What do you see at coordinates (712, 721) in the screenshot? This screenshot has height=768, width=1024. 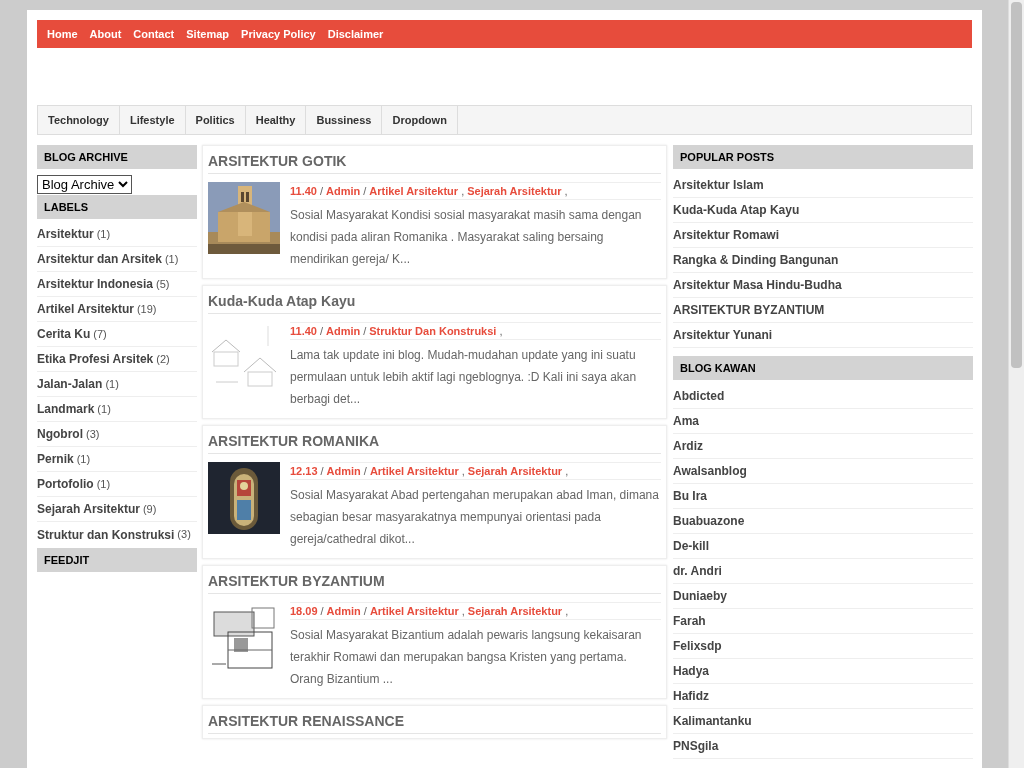 I see `sidebar-link: Kalimantanku` at bounding box center [712, 721].